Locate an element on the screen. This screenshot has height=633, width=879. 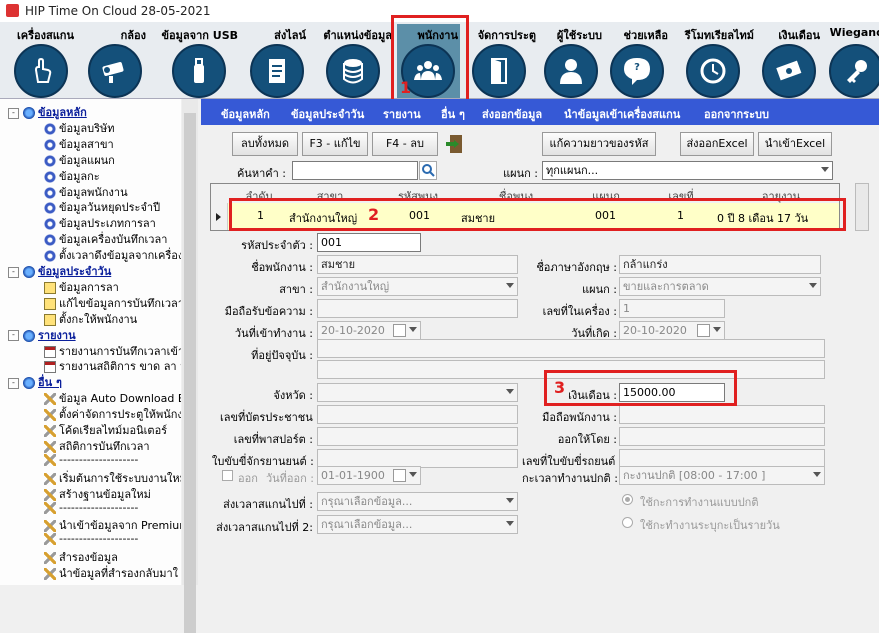
shift-daily-radio is located at coordinates (627, 522).